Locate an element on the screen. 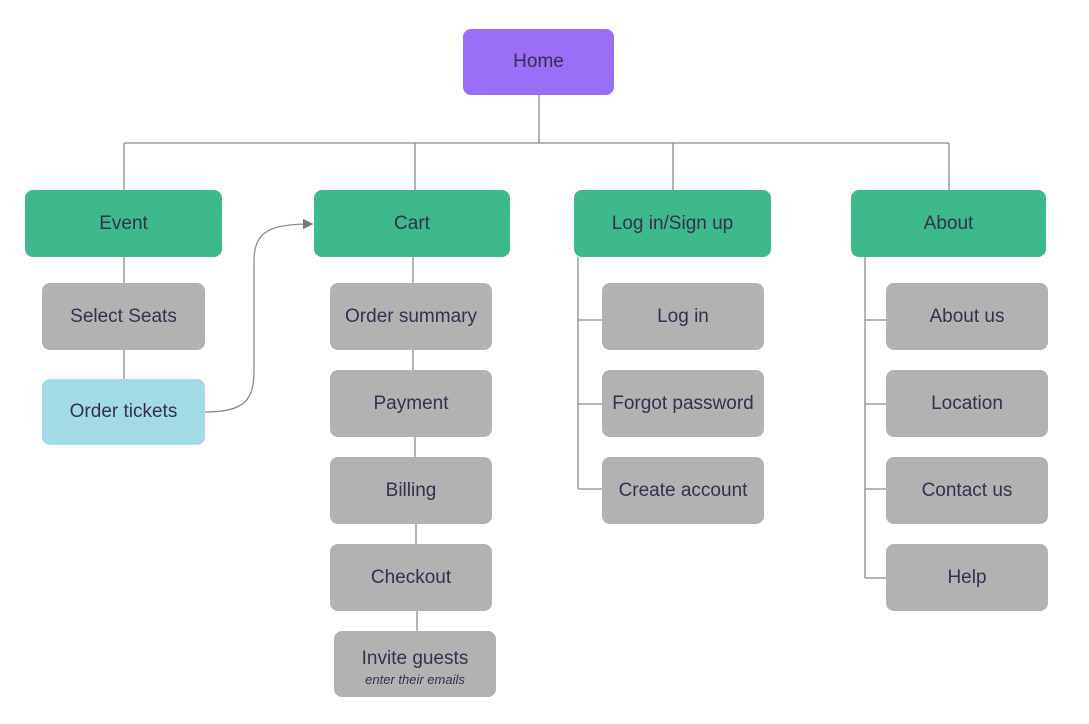  node-order-tickets: Order tickets is located at coordinates (123, 412).